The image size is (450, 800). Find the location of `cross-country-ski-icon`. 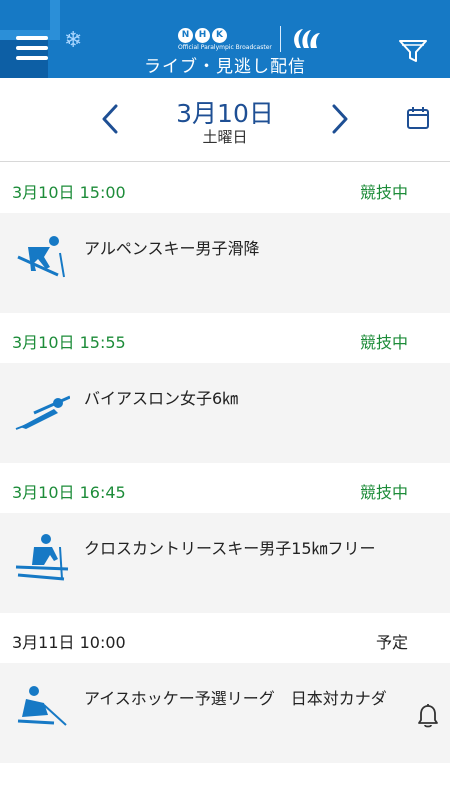

cross-country-ski-icon is located at coordinates (42, 557).